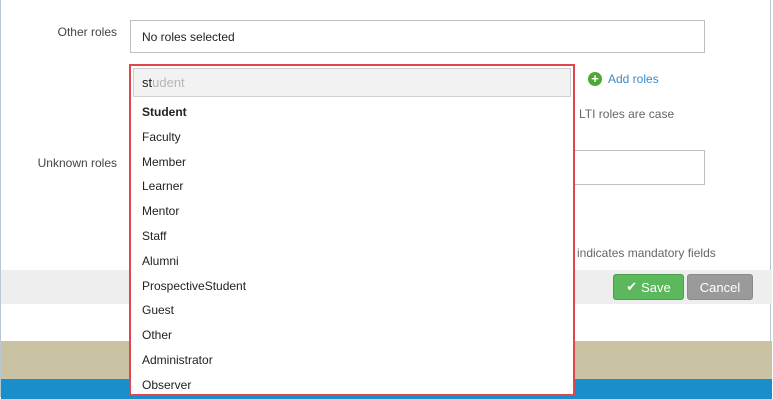  What do you see at coordinates (87, 32) in the screenshot?
I see `other-roles-label: Other roles` at bounding box center [87, 32].